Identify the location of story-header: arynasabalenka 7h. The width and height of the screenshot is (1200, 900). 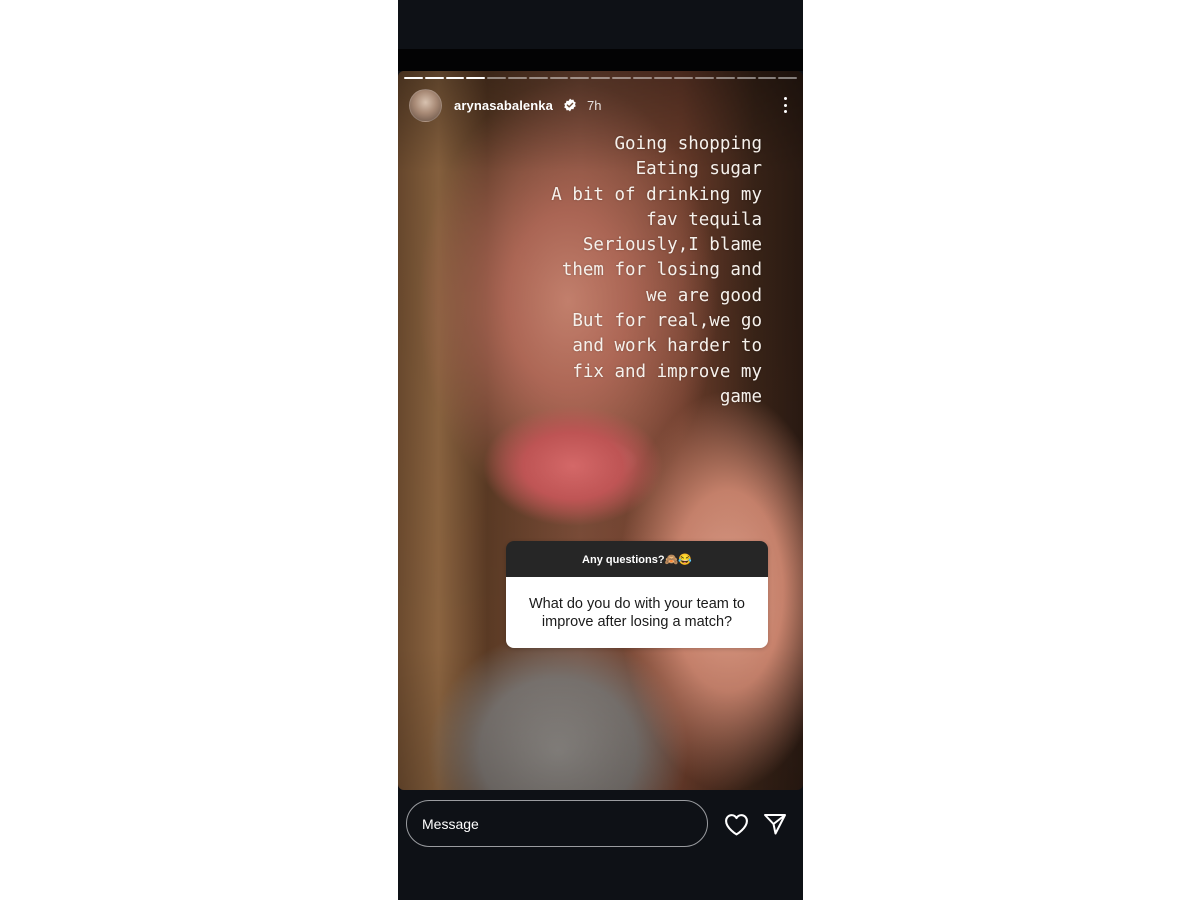
(601, 105).